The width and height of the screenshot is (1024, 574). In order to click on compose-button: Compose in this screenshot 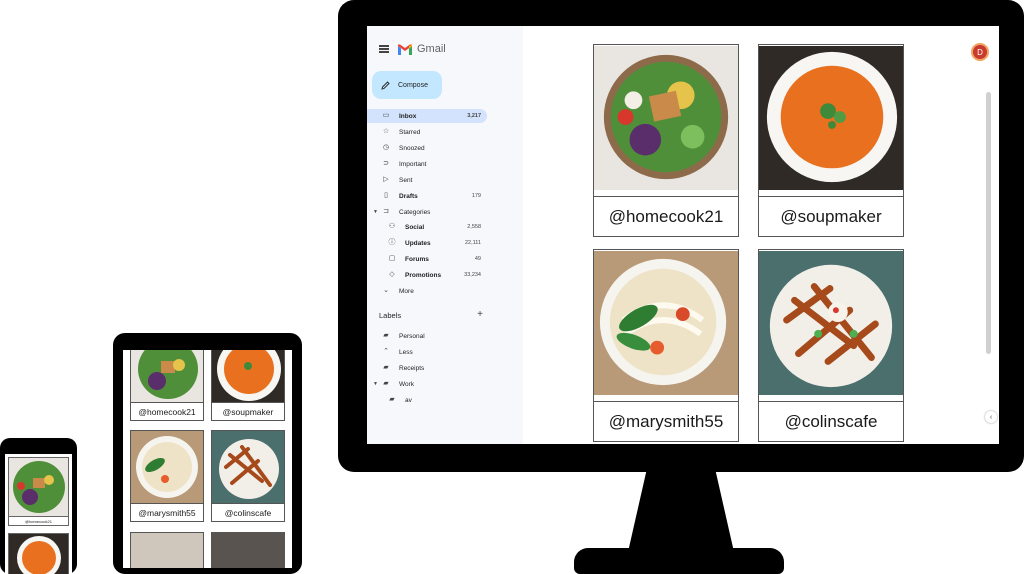, I will do `click(407, 85)`.